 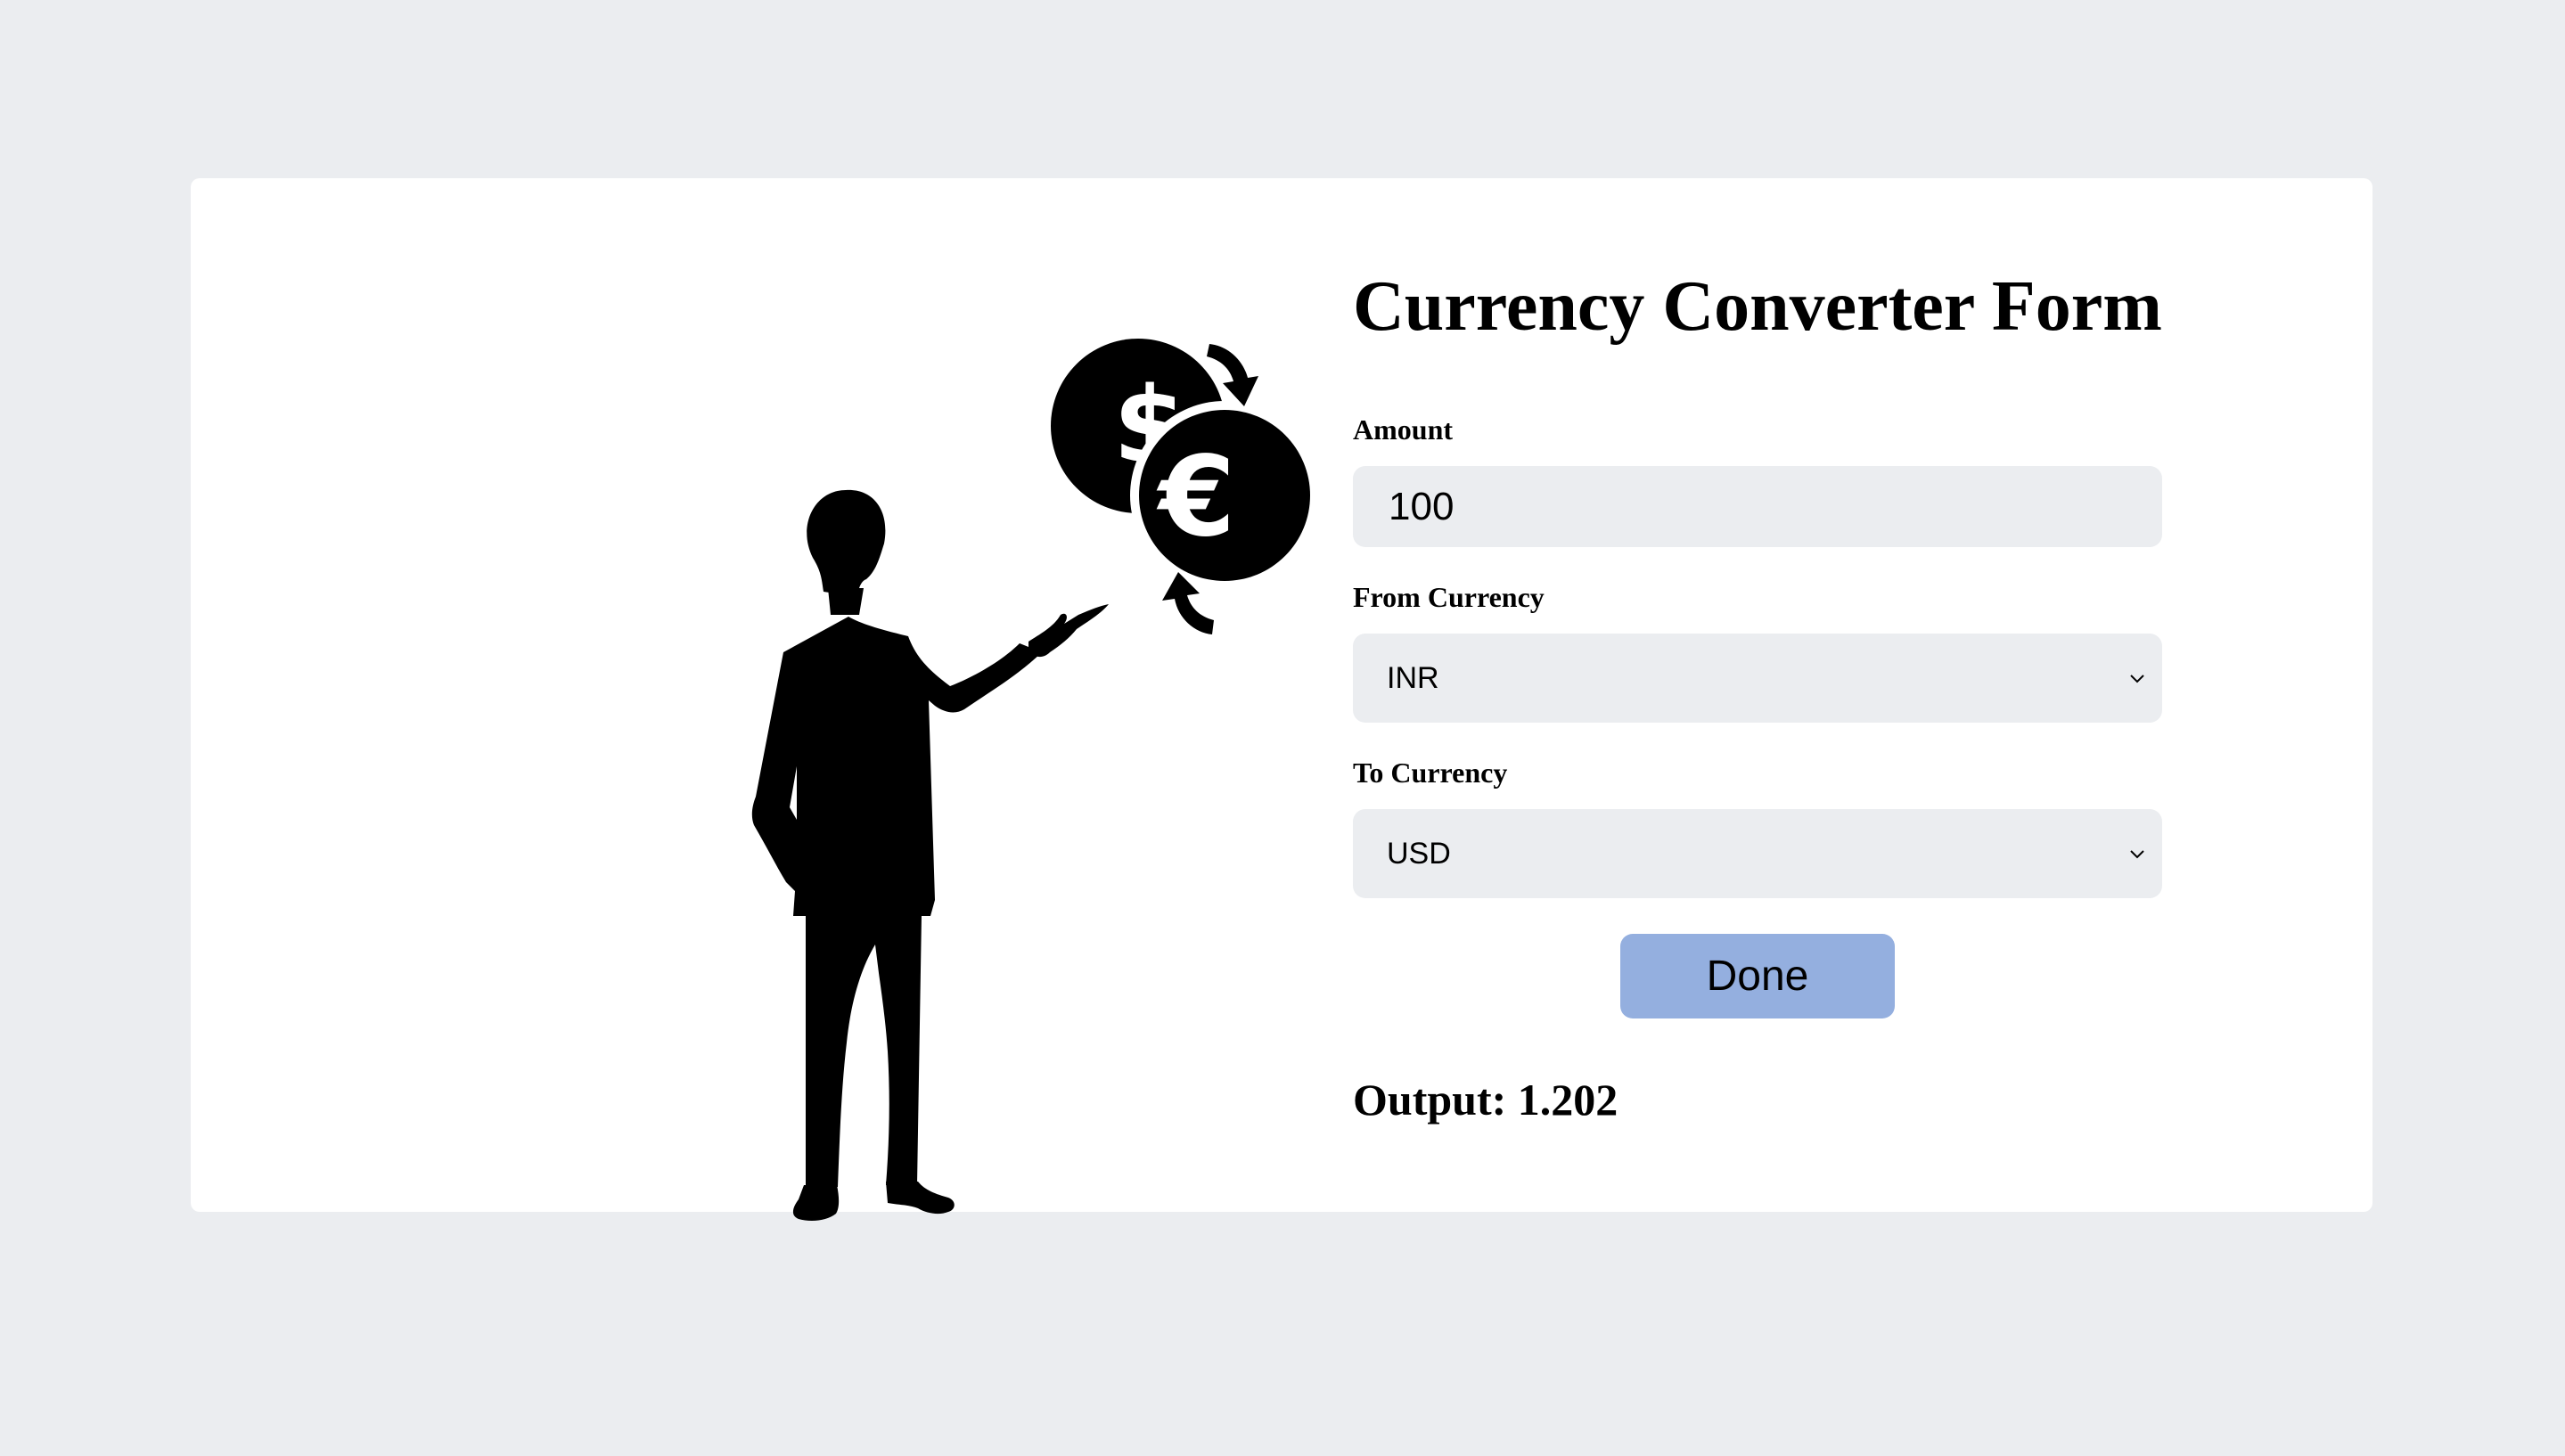 I want to click on output-label: Output:, so click(x=1430, y=1100).